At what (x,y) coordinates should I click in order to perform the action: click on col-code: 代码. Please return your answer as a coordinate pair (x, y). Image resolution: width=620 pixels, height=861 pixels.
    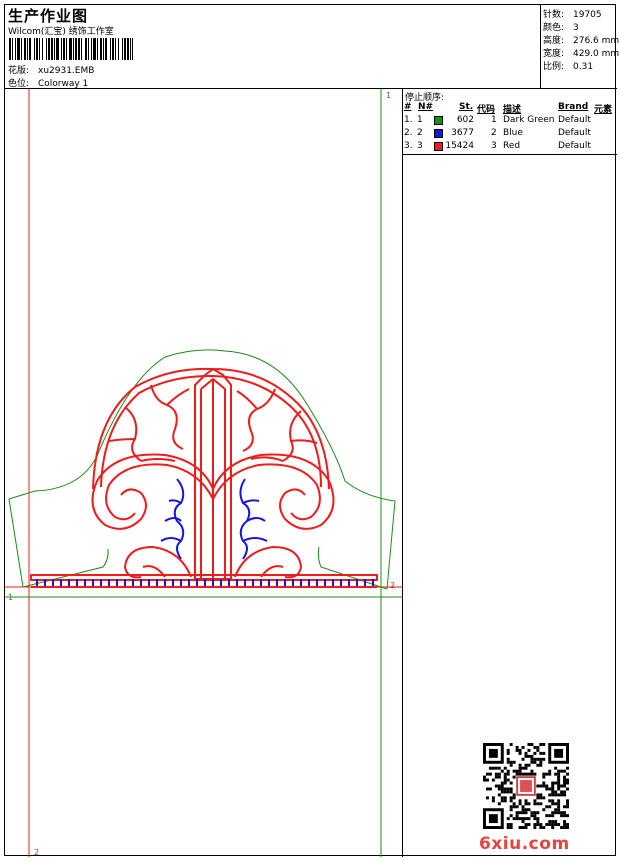
    Looking at the image, I should click on (486, 110).